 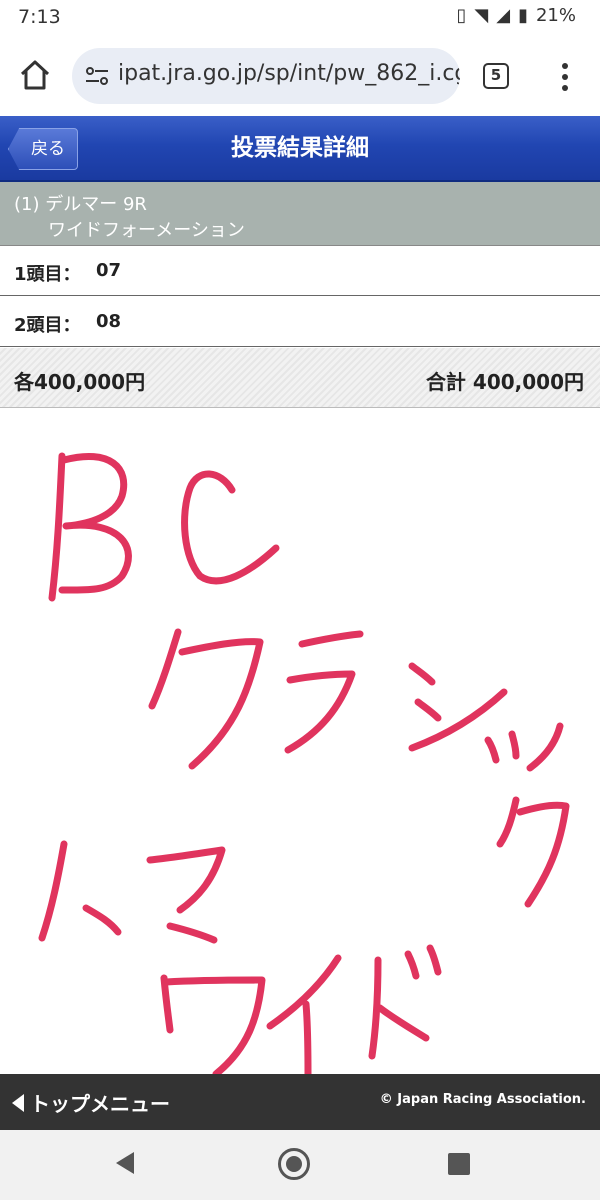 What do you see at coordinates (300, 214) in the screenshot?
I see `race-info: (1) デルマー 9R ワイドフォーメーション` at bounding box center [300, 214].